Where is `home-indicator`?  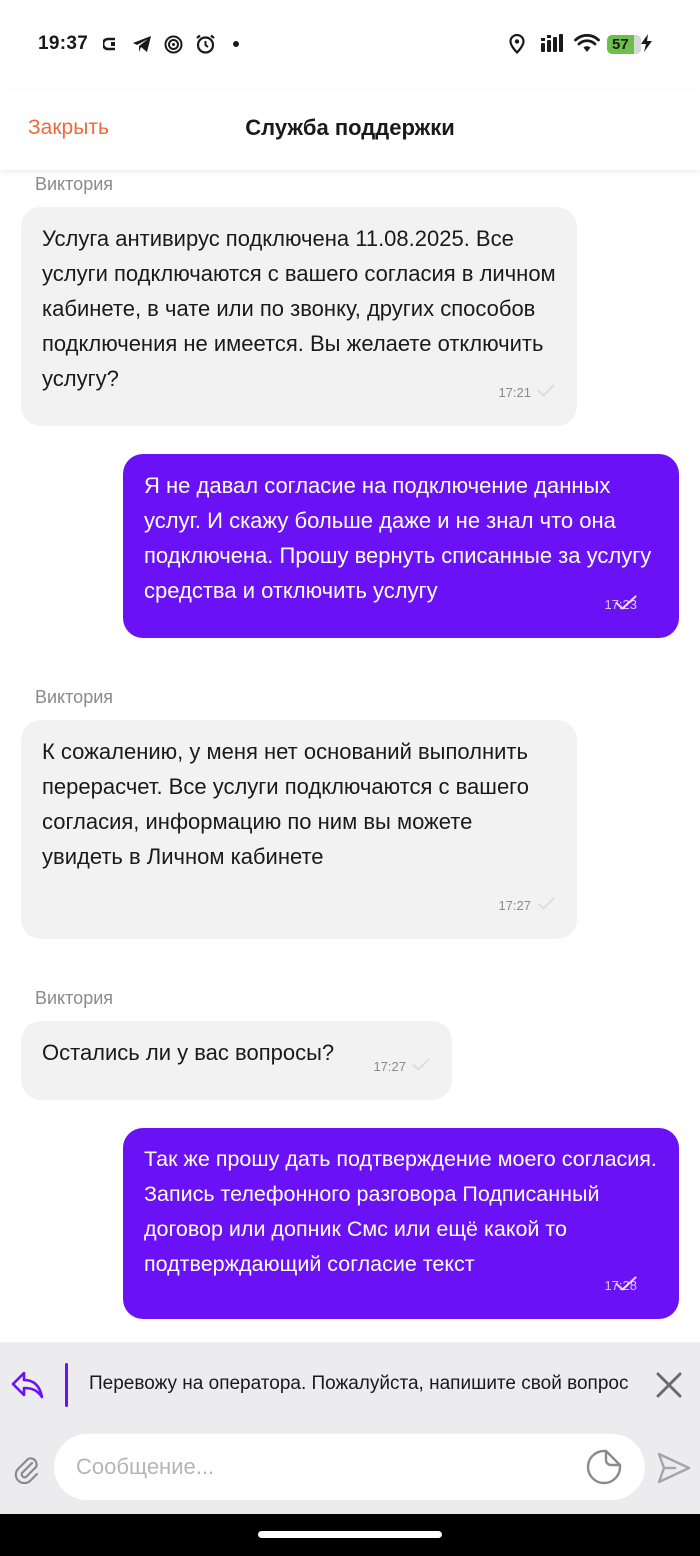 home-indicator is located at coordinates (350, 1534).